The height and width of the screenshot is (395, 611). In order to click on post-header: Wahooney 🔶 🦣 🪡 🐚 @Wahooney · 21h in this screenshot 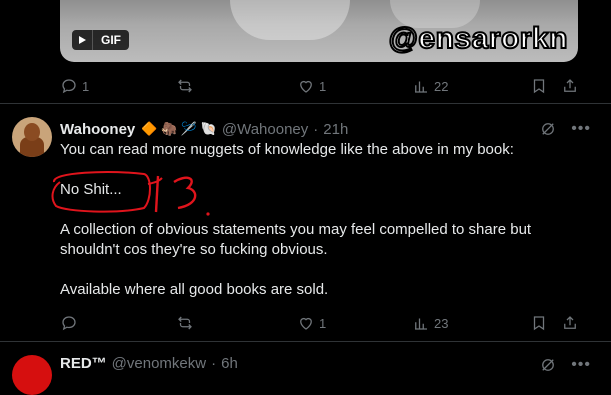, I will do `click(204, 129)`.